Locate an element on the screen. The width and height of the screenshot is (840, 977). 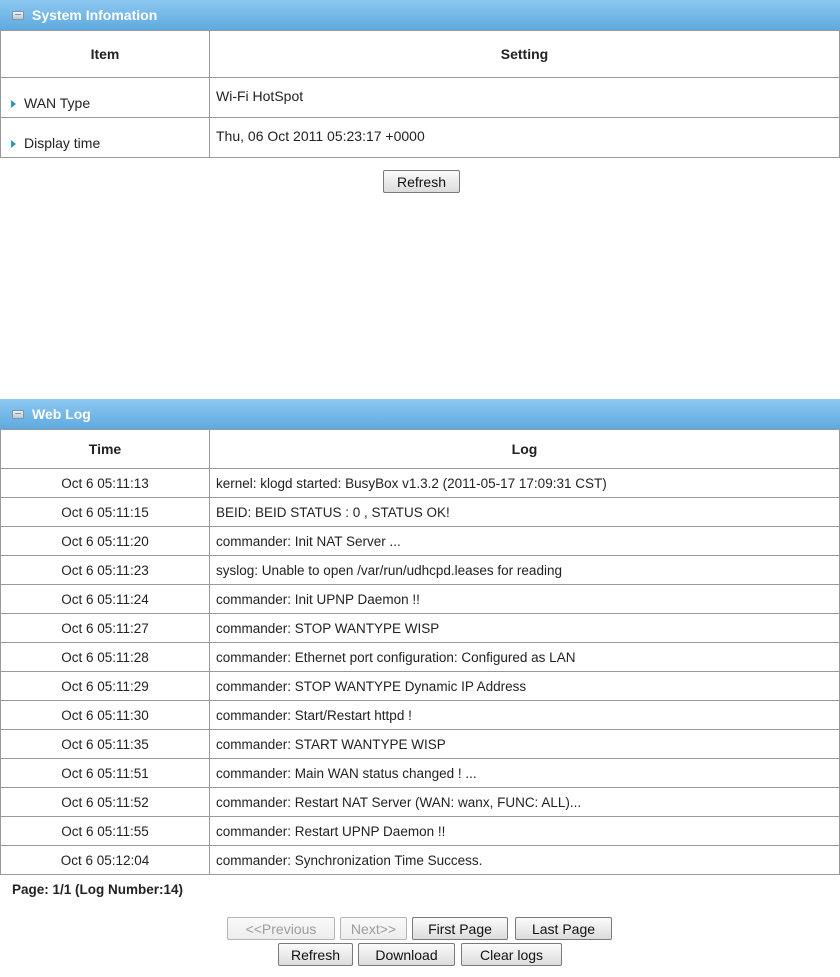
next-button: Next>> is located at coordinates (373, 928).